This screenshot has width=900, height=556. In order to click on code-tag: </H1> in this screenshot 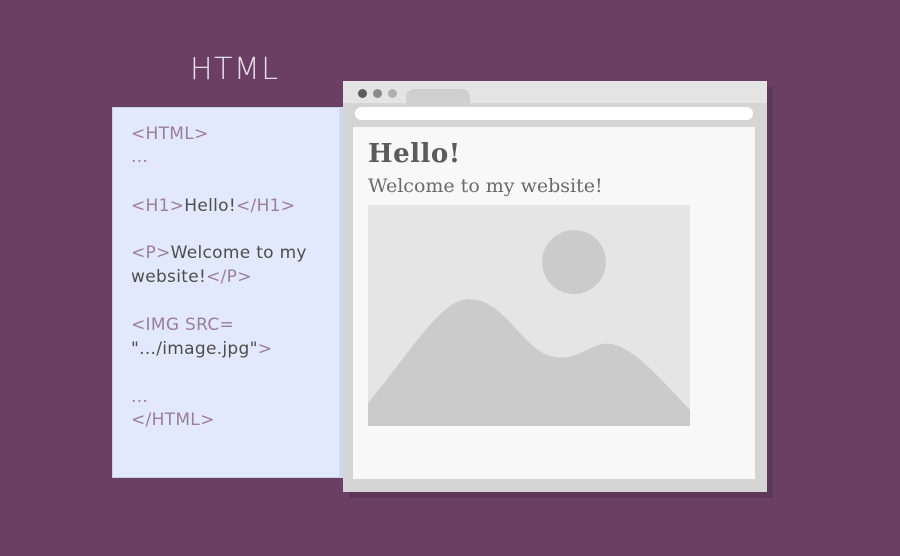, I will do `click(266, 206)`.